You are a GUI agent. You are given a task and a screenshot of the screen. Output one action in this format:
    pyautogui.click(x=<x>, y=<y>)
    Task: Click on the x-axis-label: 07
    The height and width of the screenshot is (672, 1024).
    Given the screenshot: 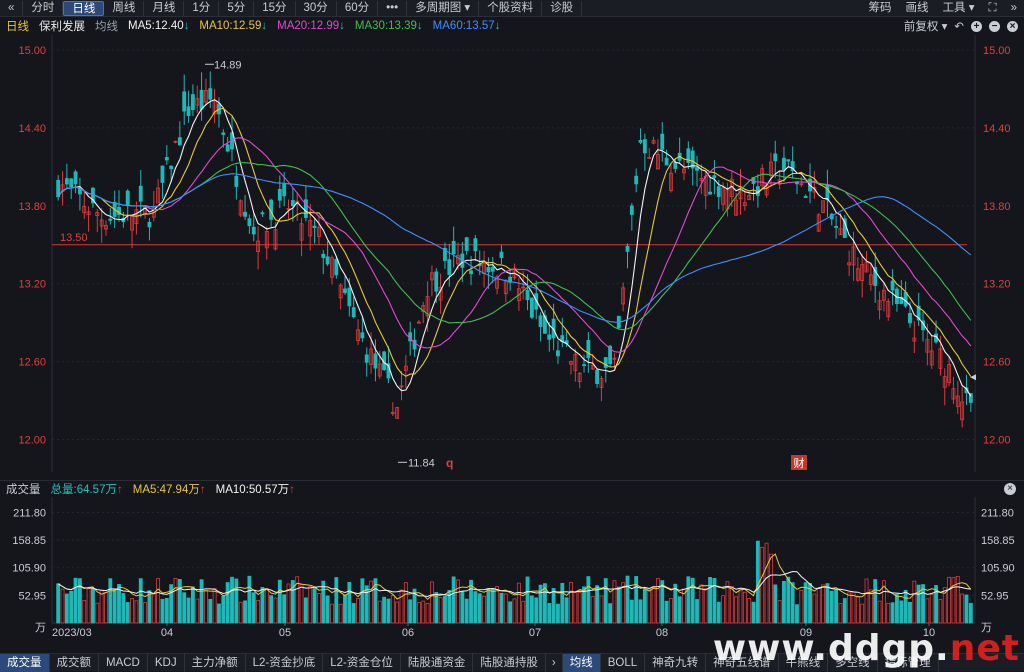 What is the action you would take?
    pyautogui.click(x=535, y=633)
    